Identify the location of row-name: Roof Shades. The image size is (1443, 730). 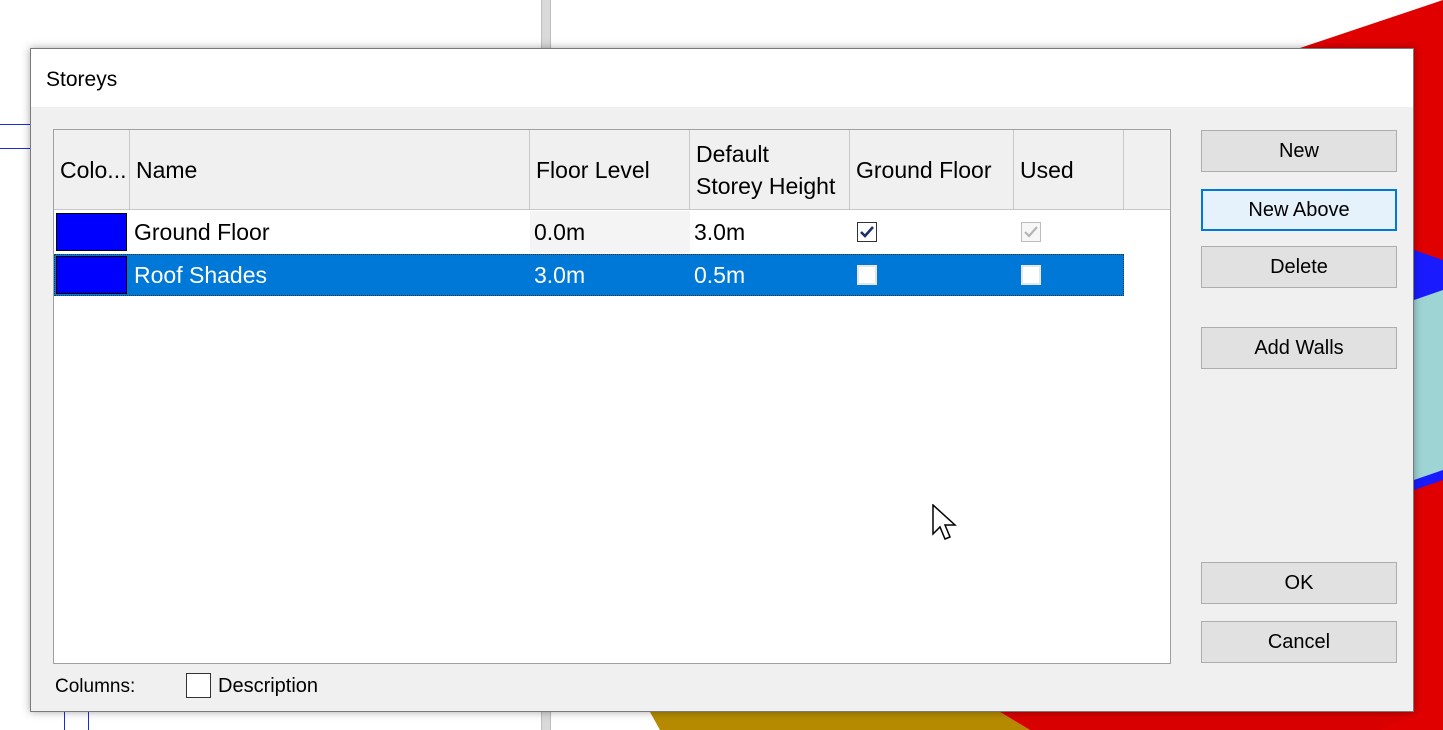
(330, 275).